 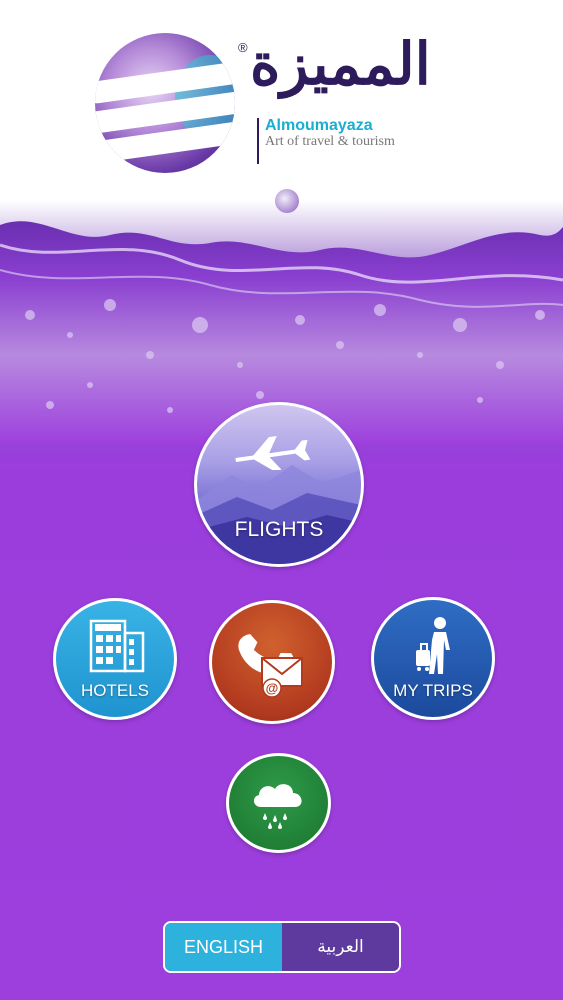 What do you see at coordinates (117, 646) in the screenshot?
I see `hotel-building-icon` at bounding box center [117, 646].